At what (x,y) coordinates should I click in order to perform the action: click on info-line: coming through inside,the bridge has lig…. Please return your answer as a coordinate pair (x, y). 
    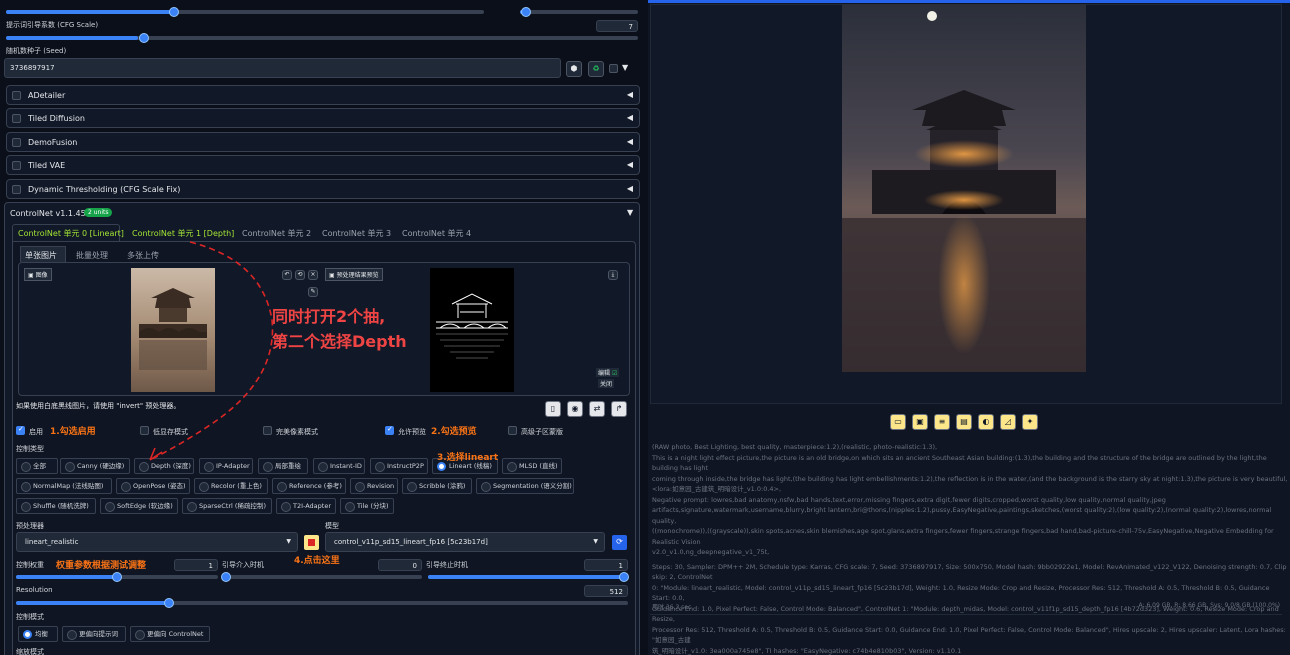
    Looking at the image, I should click on (970, 478).